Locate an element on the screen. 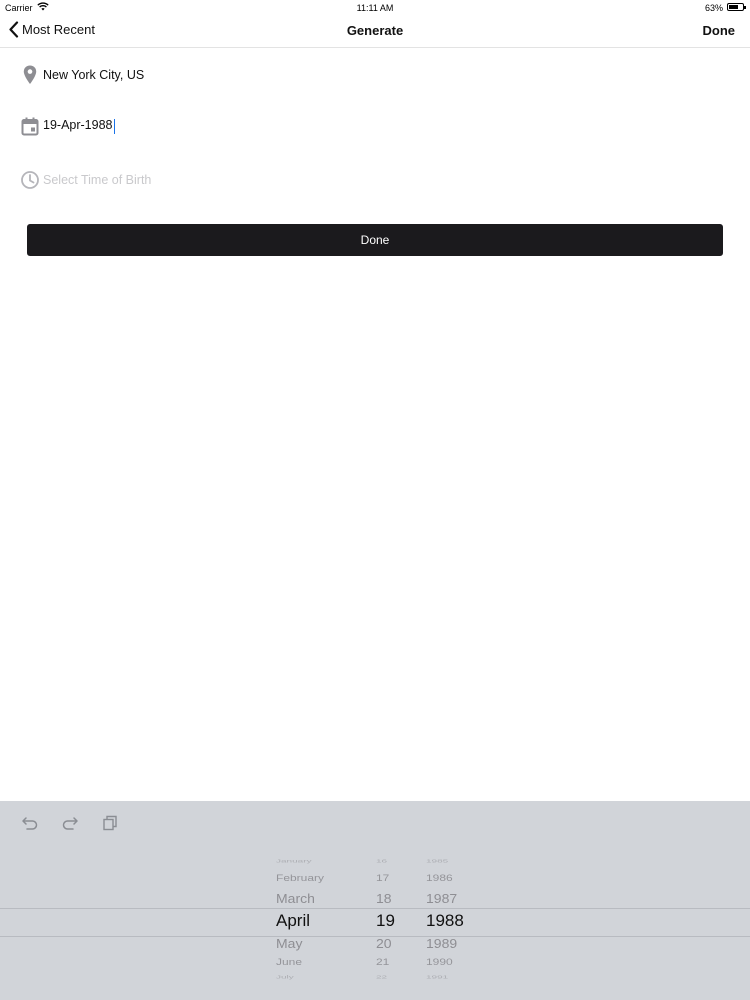 The width and height of the screenshot is (750, 1000). location-field: New York City, US is located at coordinates (81, 75).